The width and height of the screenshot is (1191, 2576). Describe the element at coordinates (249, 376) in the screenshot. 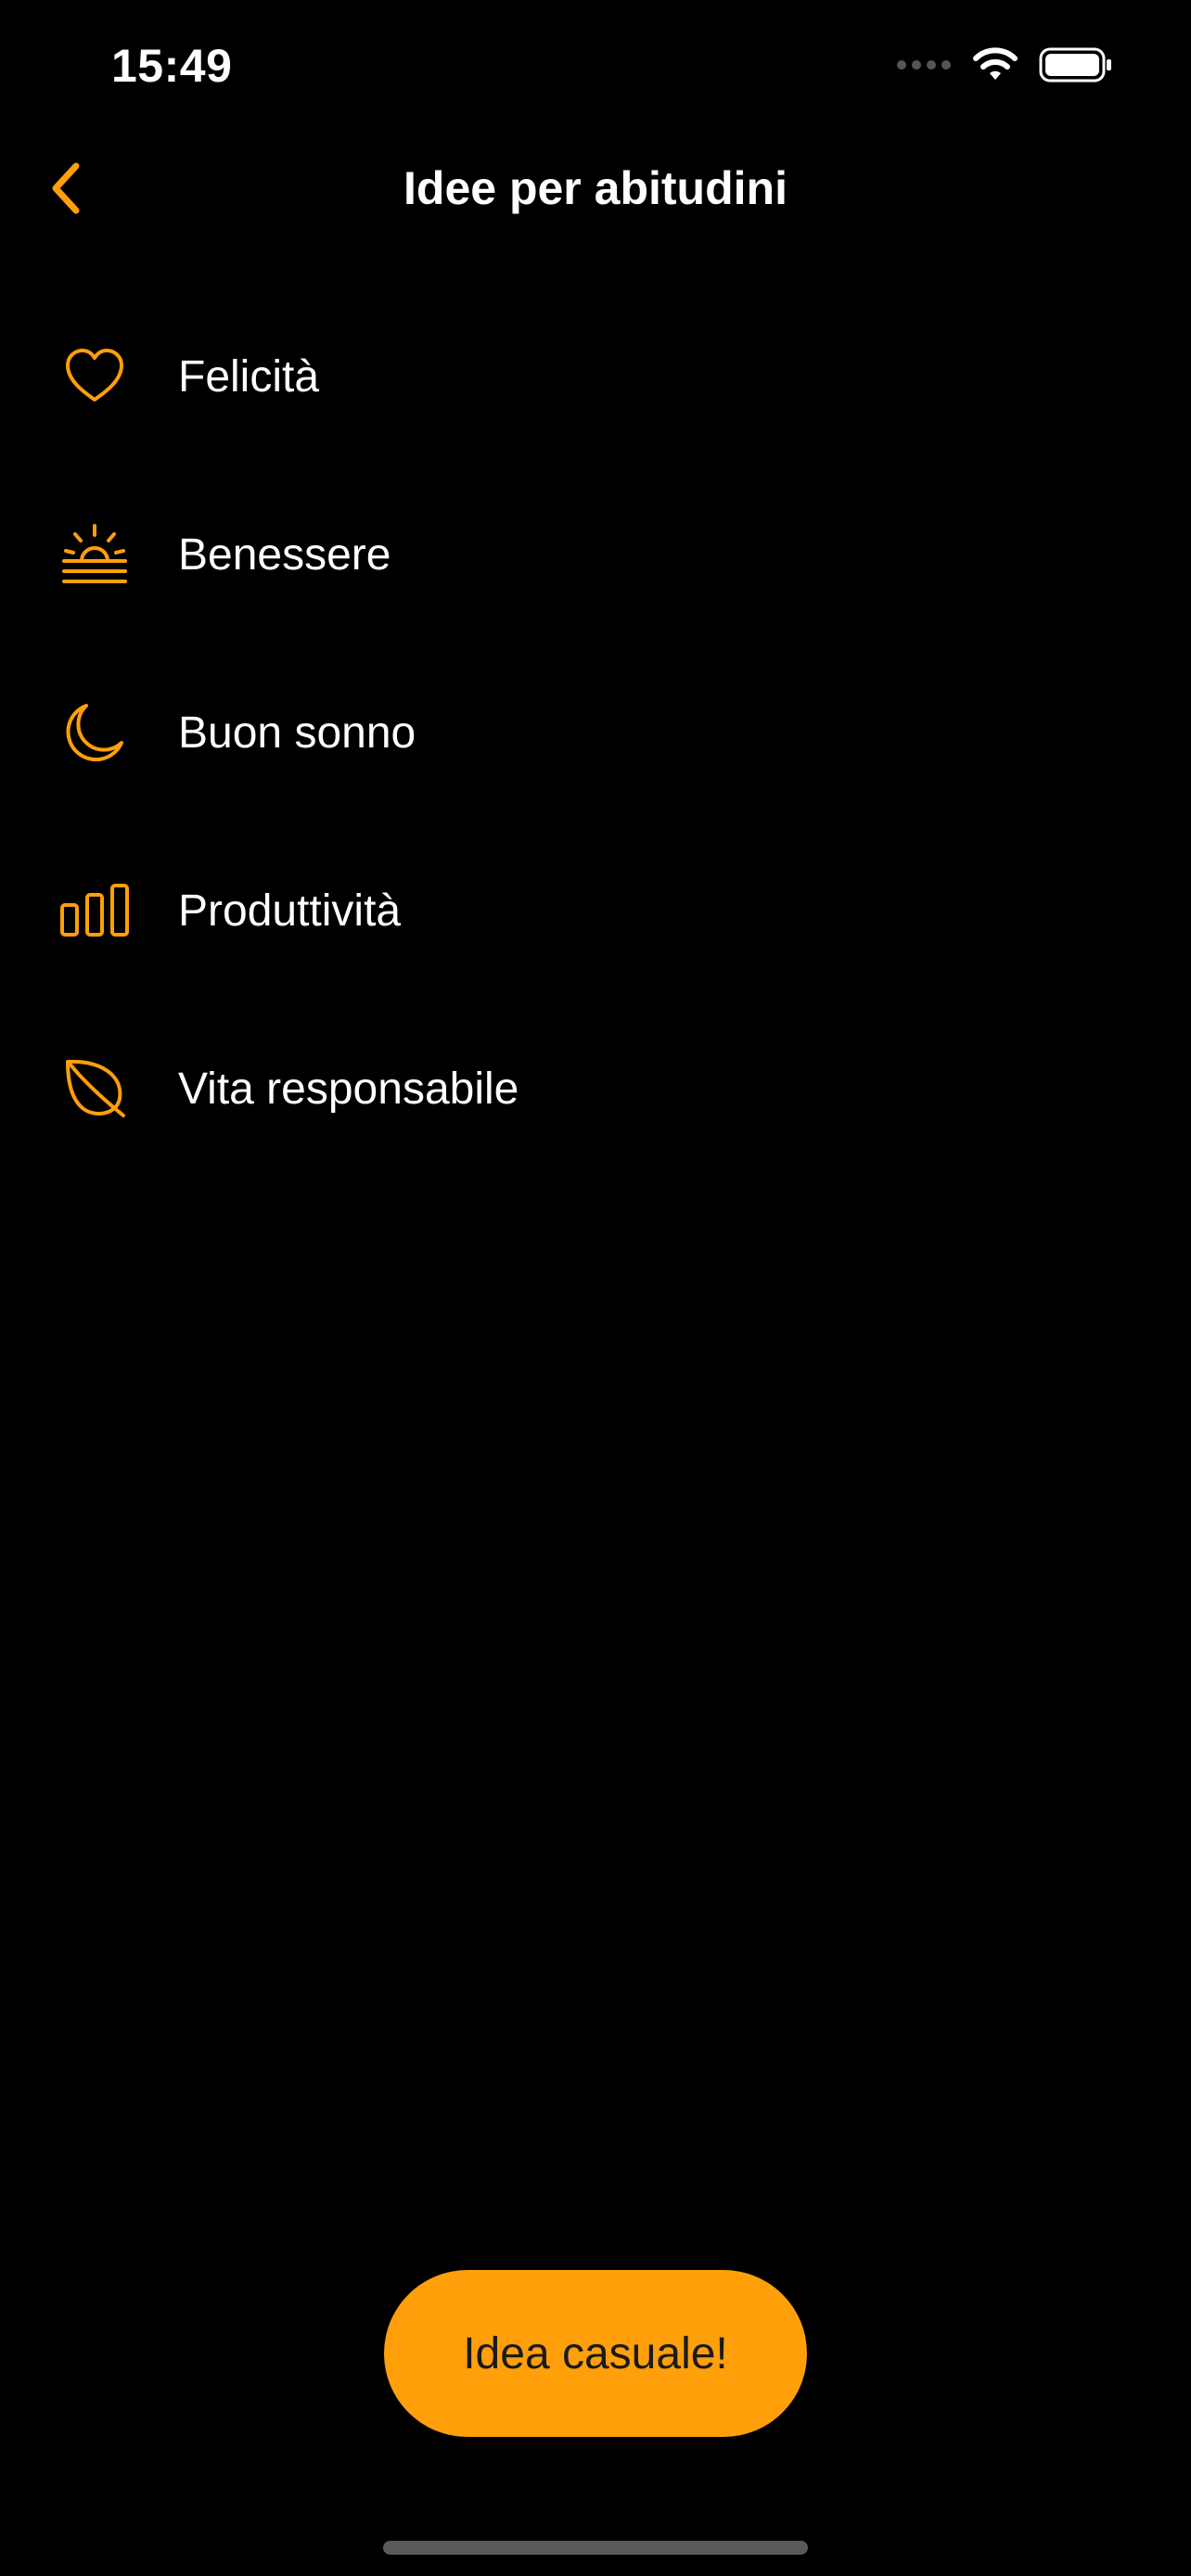

I see `category-label: Felicità` at that location.